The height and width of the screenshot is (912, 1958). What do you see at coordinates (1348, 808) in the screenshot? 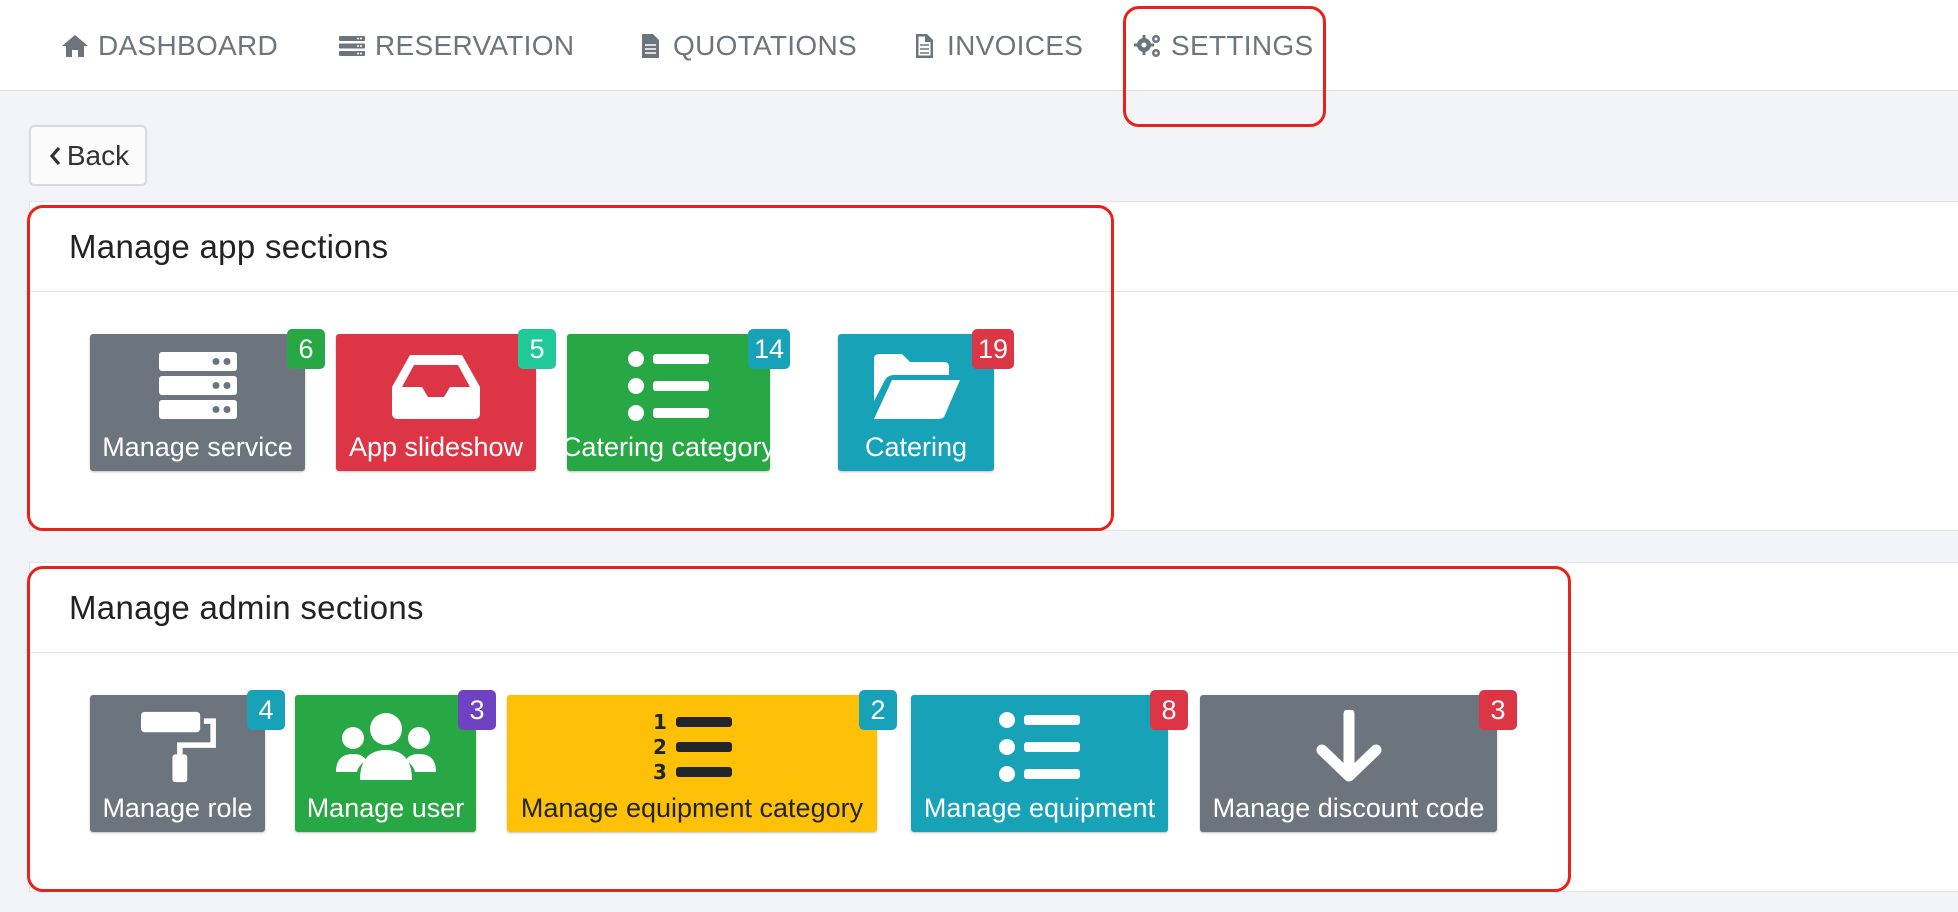
I see `tile-label: Manage discount code` at bounding box center [1348, 808].